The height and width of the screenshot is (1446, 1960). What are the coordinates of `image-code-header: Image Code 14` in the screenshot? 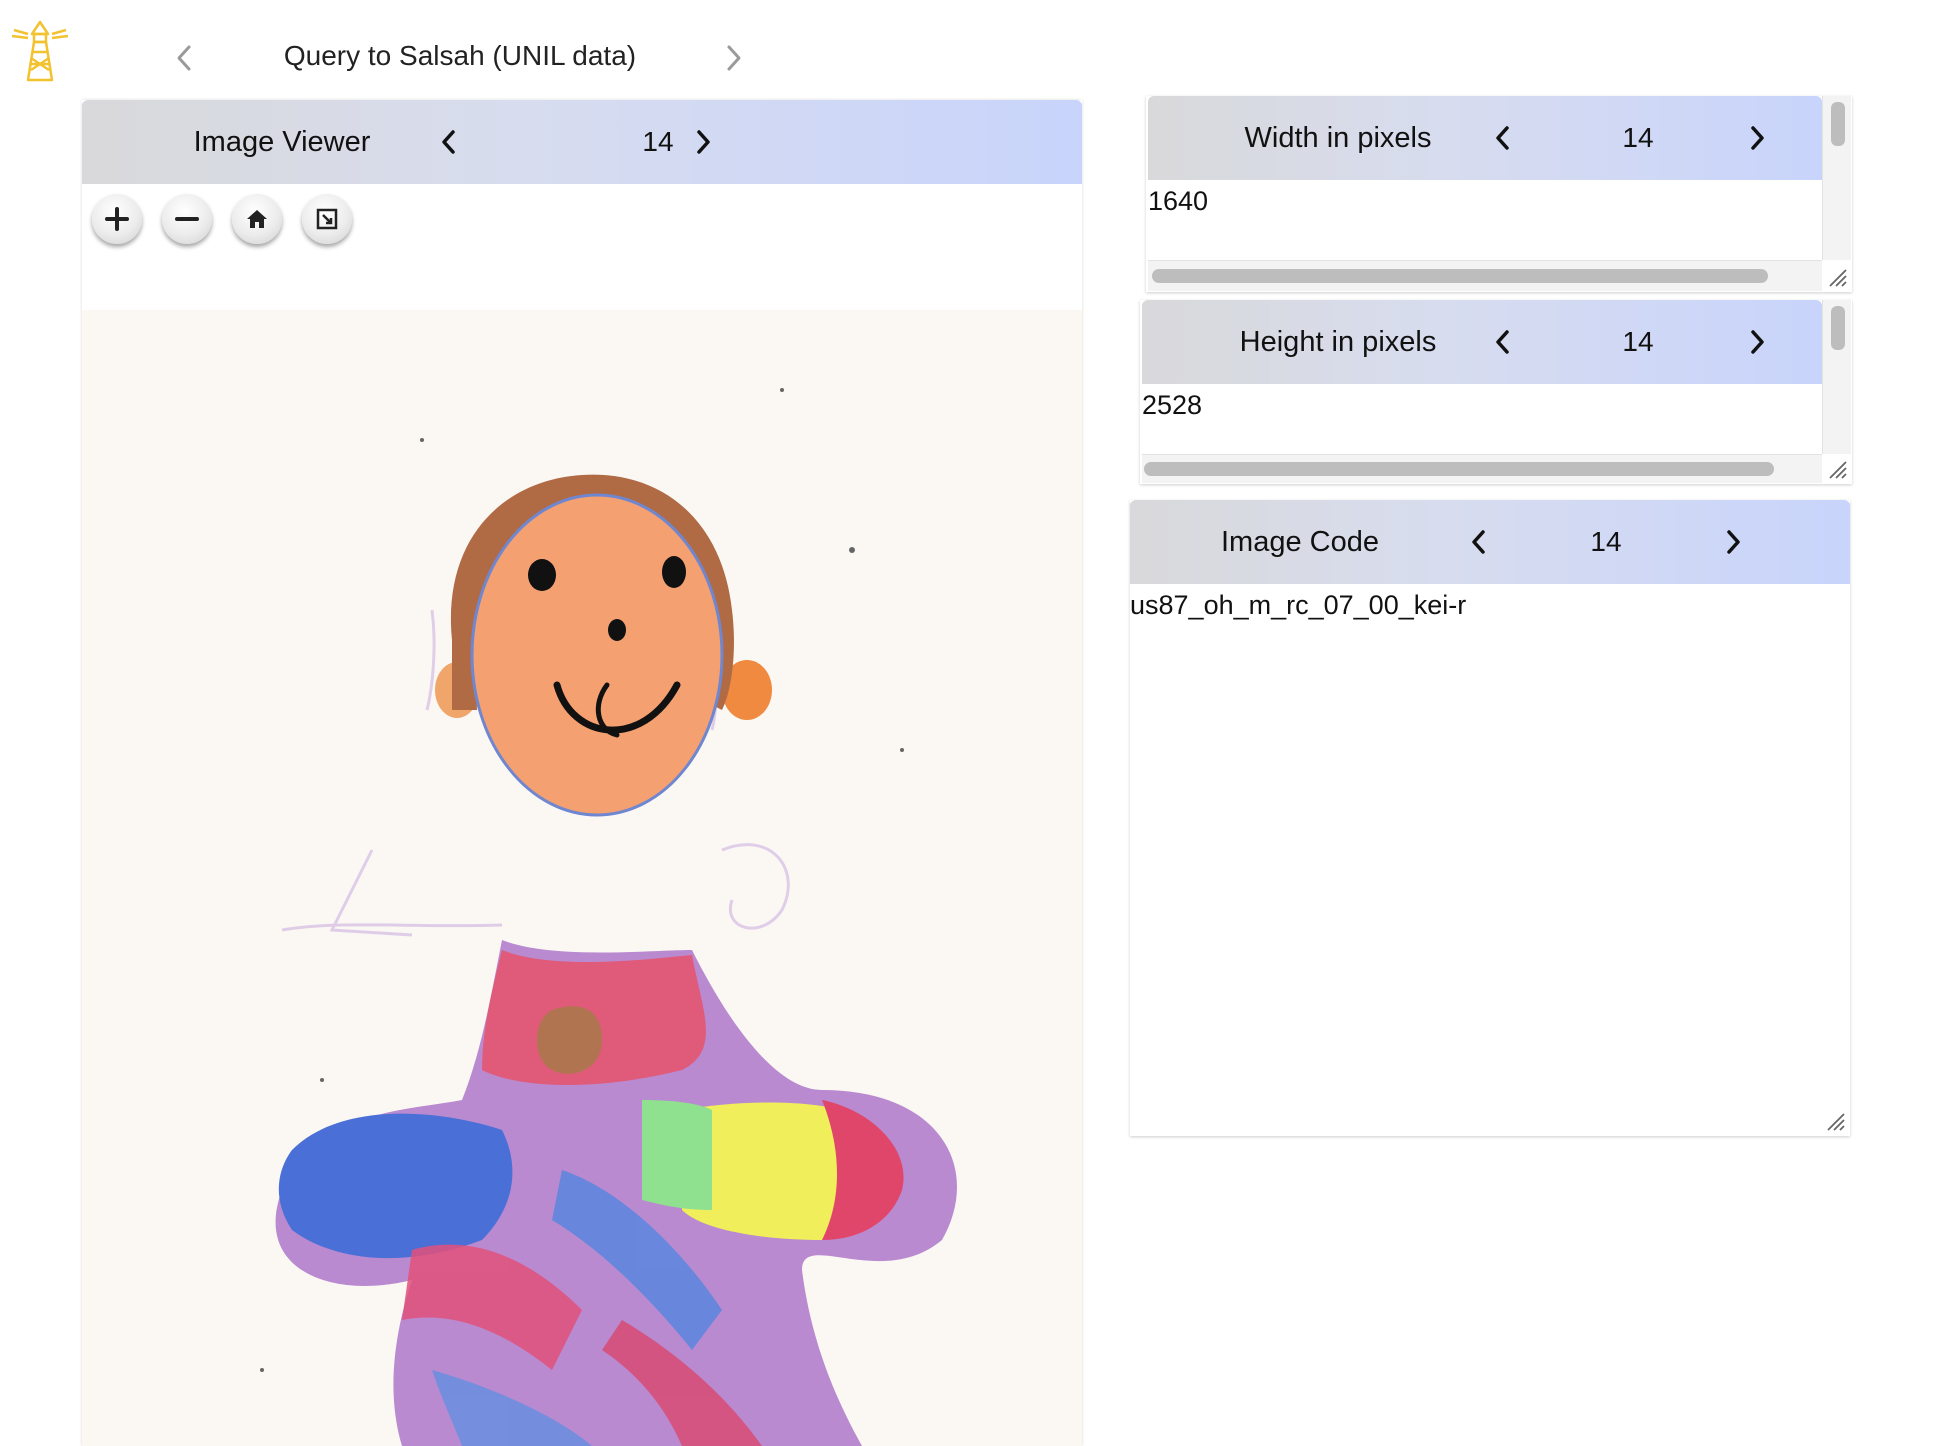 It's located at (1490, 542).